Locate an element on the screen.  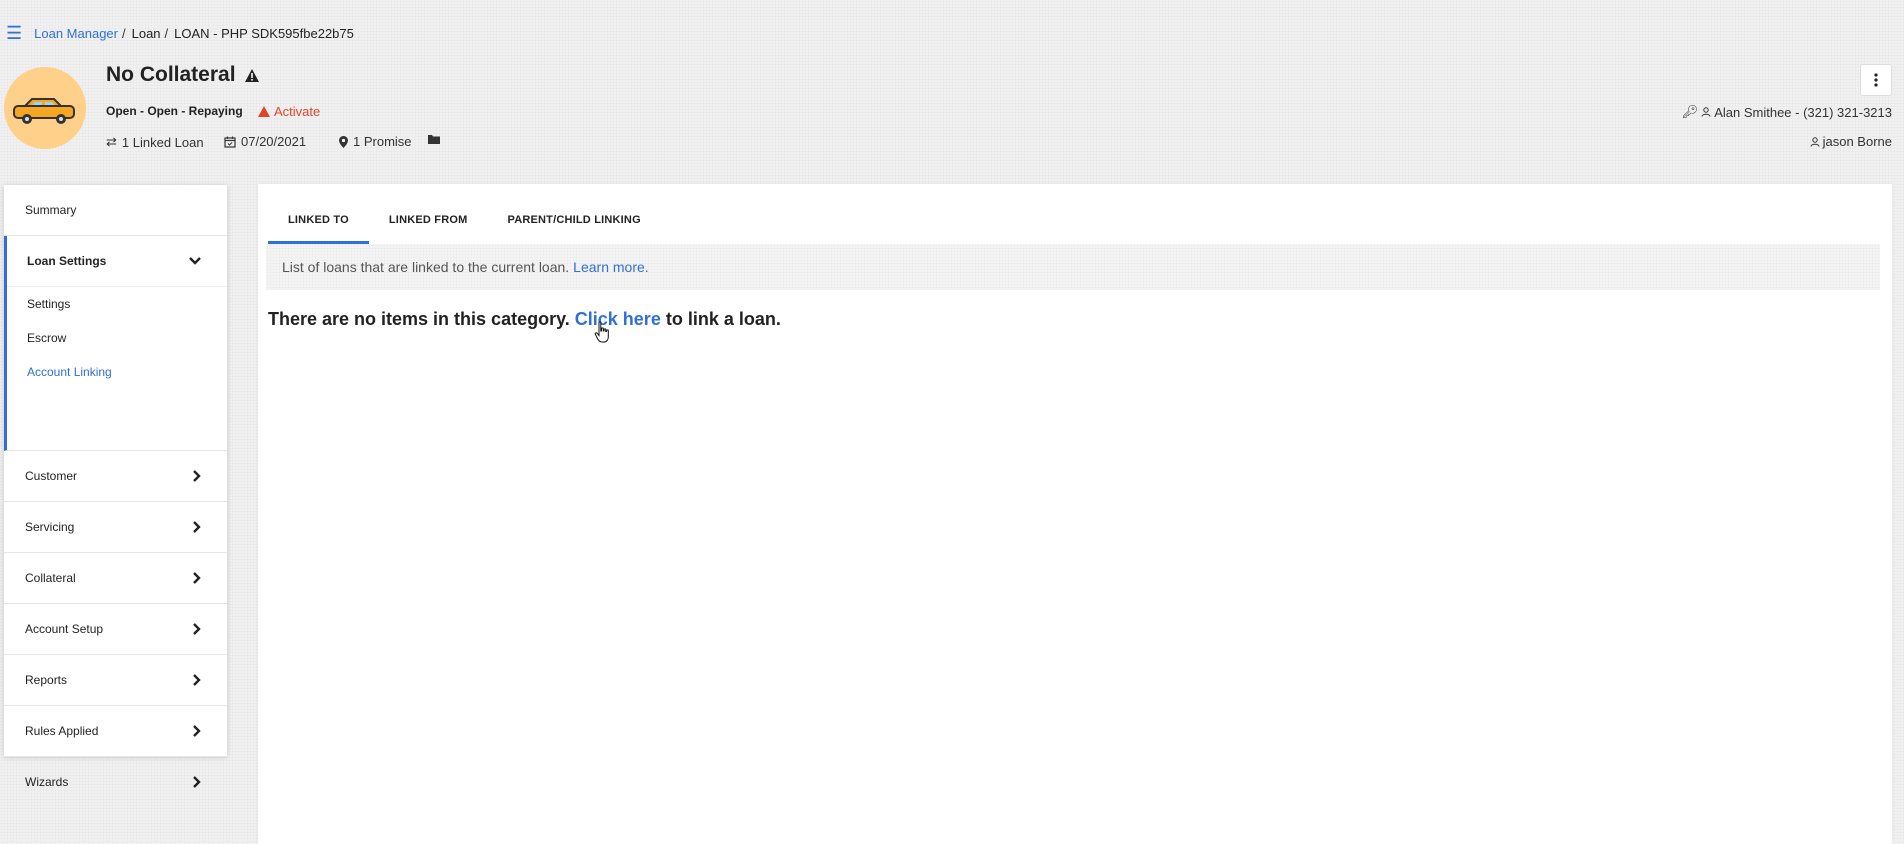
page-title: No Collateral is located at coordinates (183, 75).